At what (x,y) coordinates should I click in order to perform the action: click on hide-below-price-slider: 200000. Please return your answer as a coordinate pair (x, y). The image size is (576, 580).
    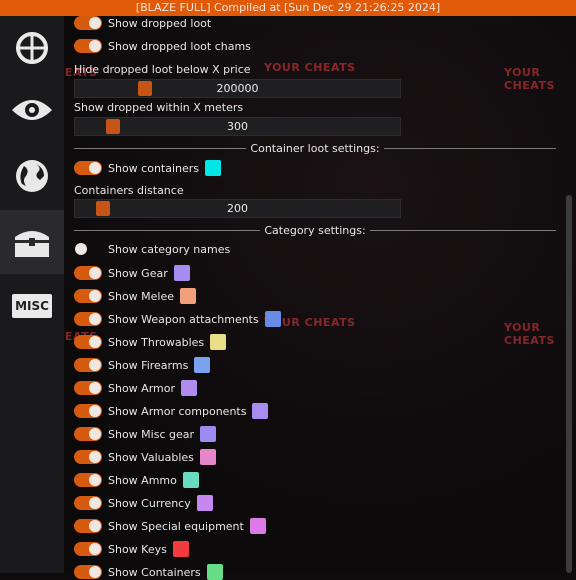
    Looking at the image, I should click on (237, 88).